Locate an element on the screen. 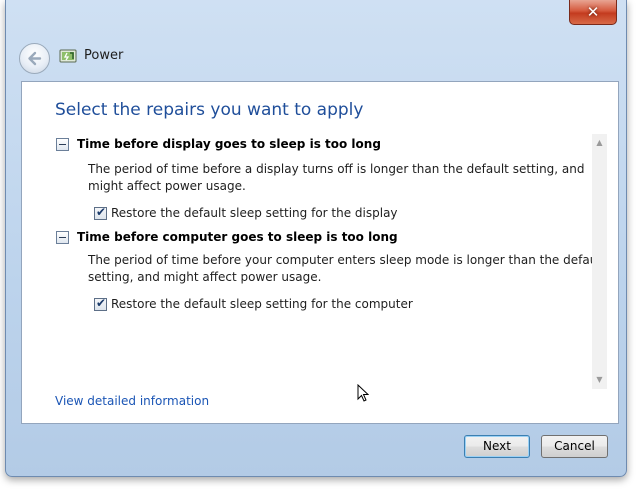 This screenshot has height=490, width=640. vertical-scrollbar: ▲ ▼ is located at coordinates (599, 261).